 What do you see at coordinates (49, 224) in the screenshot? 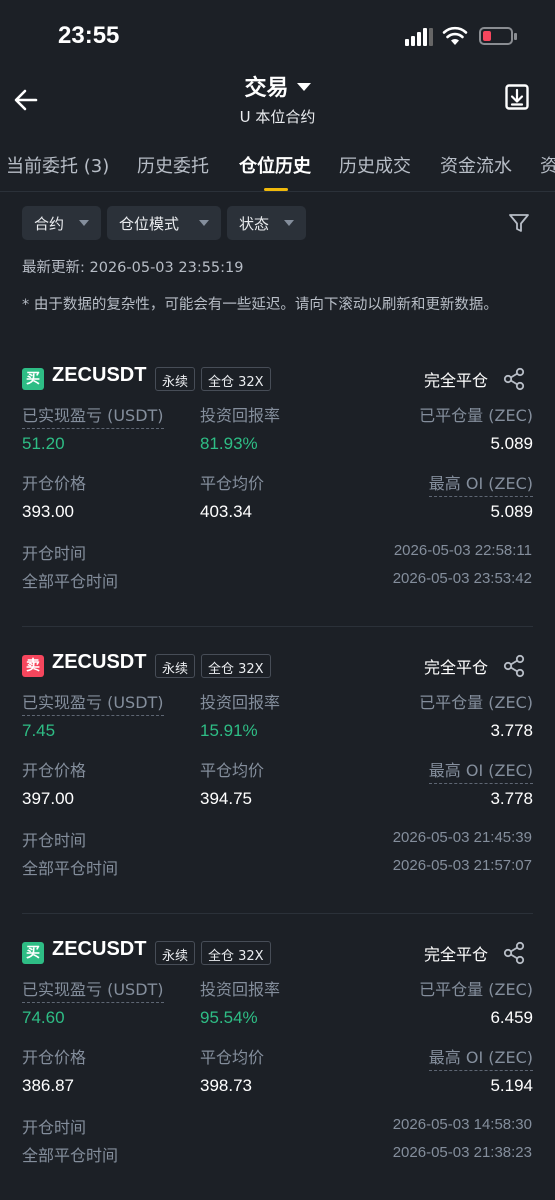
I see `filter-contract-label: 合约` at bounding box center [49, 224].